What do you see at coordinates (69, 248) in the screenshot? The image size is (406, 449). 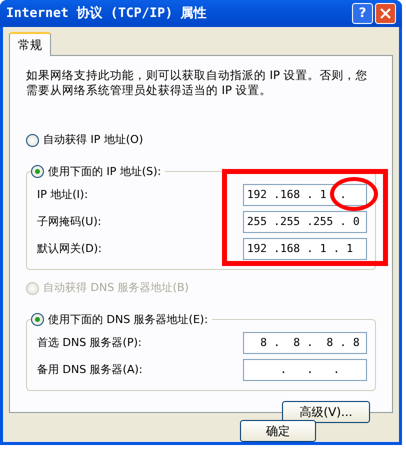 I see `field-label: 默认网关(D):` at bounding box center [69, 248].